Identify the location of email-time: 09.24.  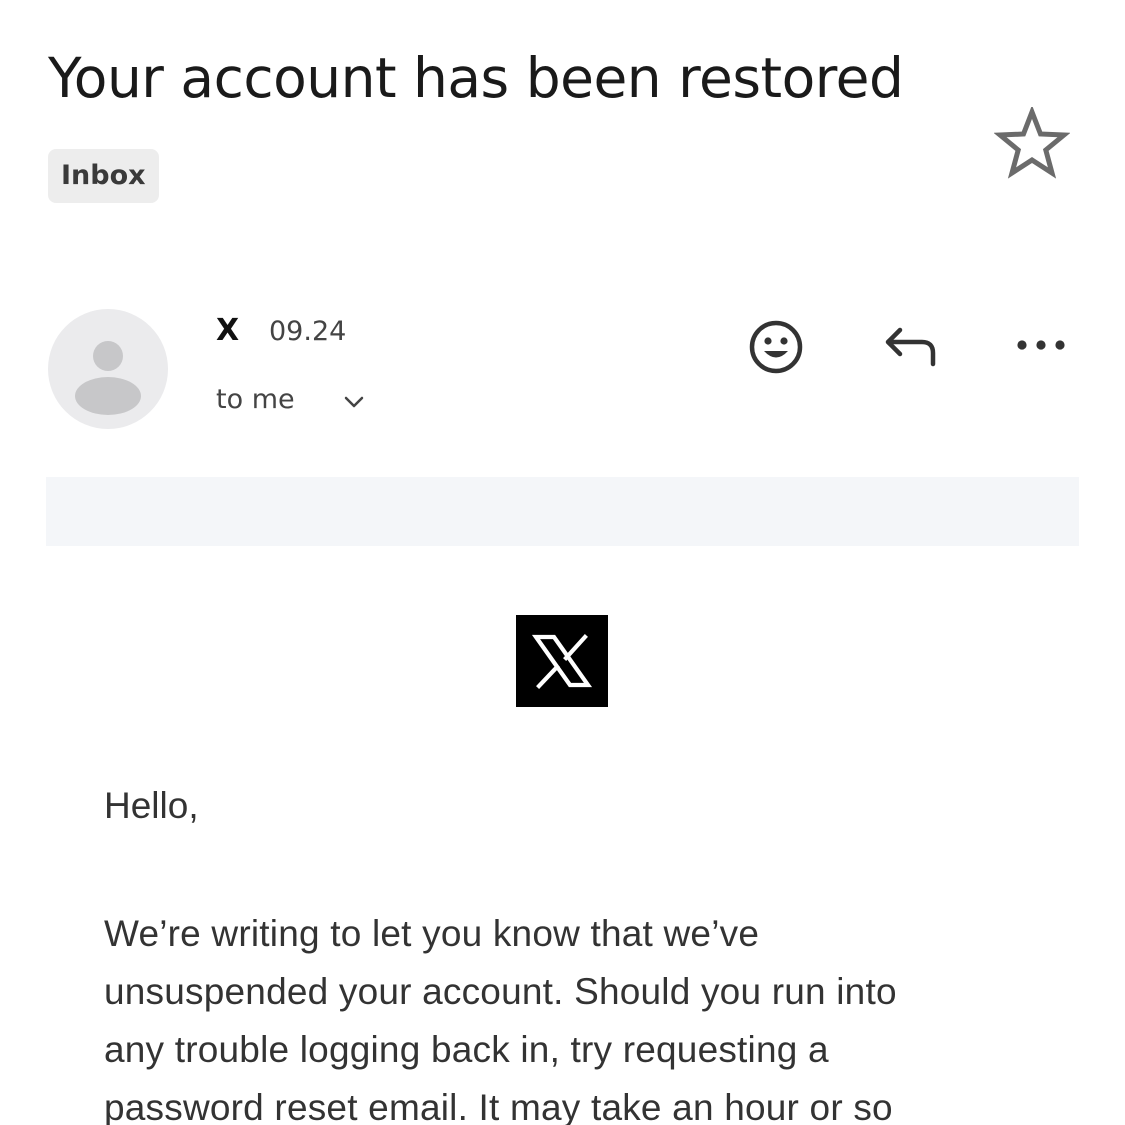
(308, 331).